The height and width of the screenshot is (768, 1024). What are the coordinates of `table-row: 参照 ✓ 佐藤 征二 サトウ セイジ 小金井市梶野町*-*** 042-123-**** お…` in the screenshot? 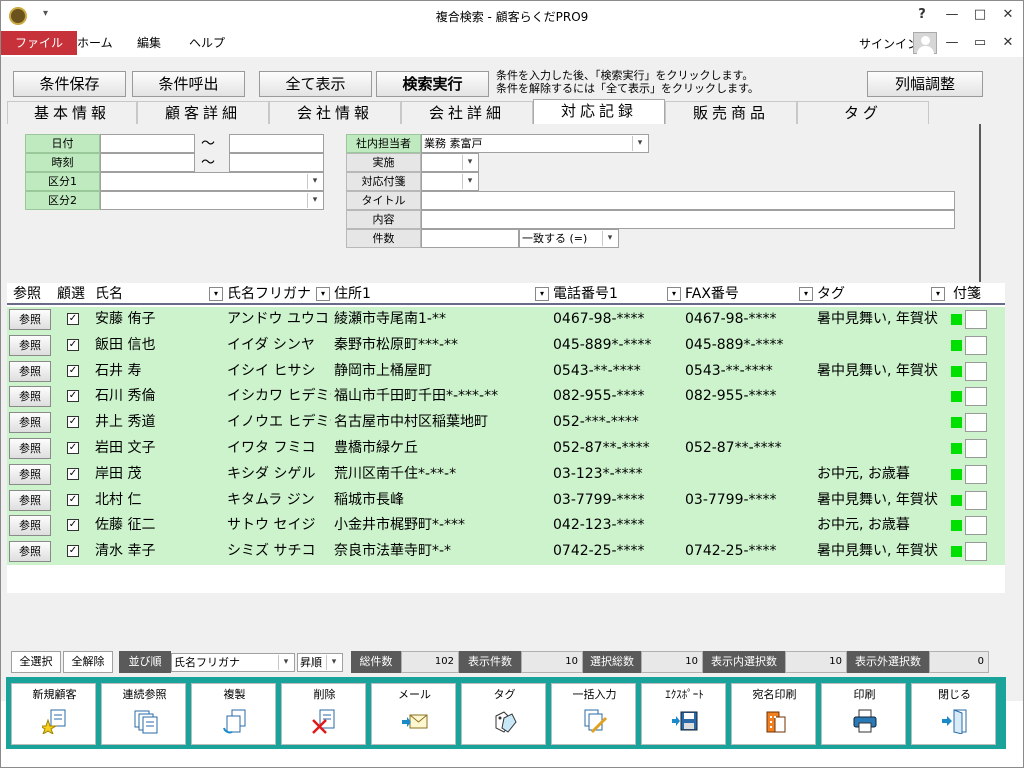 It's located at (506, 526).